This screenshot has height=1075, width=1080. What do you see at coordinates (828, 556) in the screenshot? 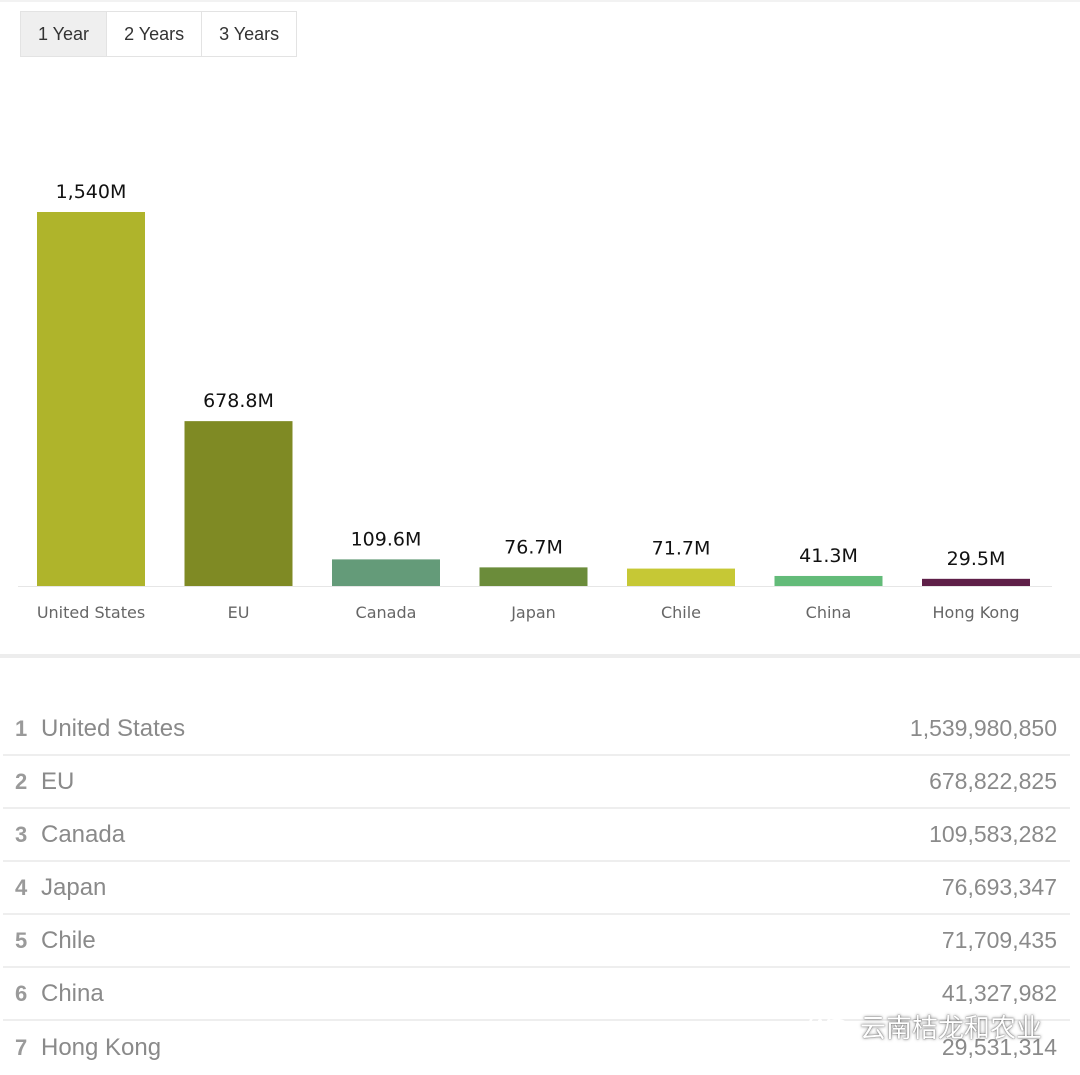
I see `data-label: 41.3M` at bounding box center [828, 556].